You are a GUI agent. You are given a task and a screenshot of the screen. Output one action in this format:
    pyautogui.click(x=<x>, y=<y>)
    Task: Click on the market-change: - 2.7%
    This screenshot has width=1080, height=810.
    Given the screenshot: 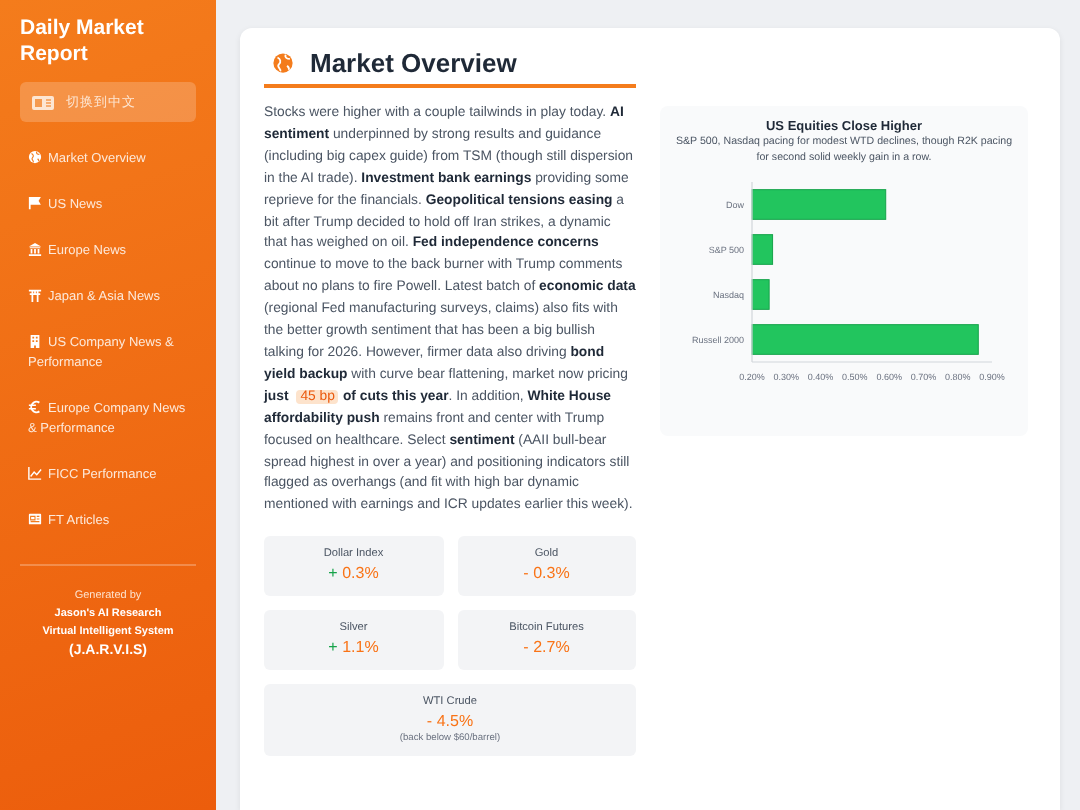 What is the action you would take?
    pyautogui.click(x=546, y=647)
    